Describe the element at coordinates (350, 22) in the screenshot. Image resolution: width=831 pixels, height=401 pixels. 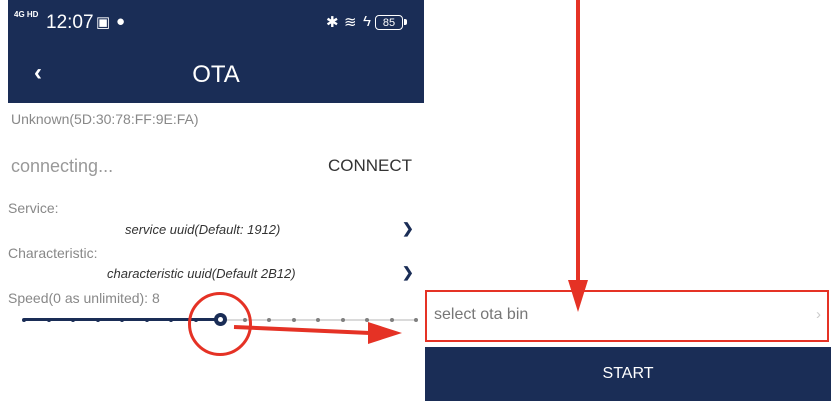
I see `wifi-icon: ≋` at that location.